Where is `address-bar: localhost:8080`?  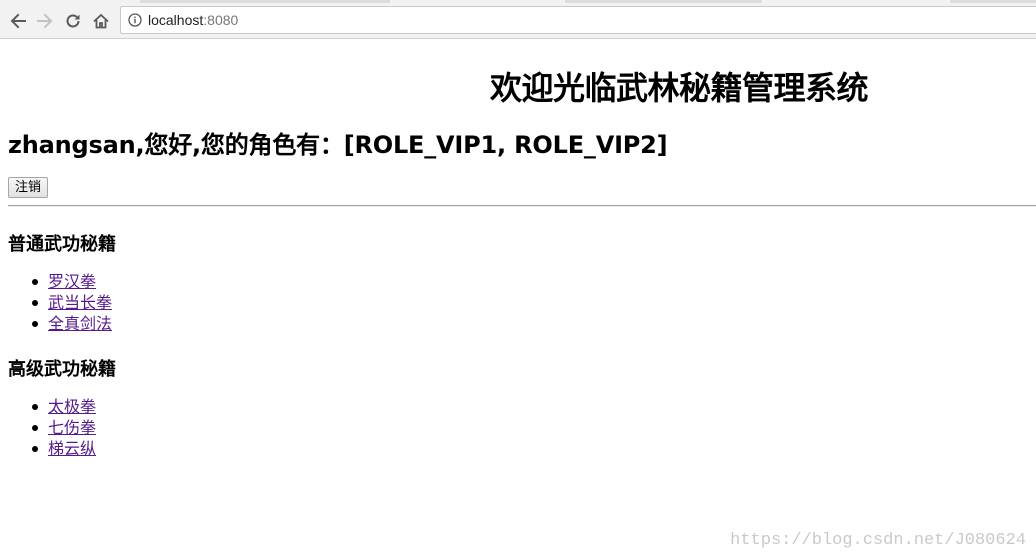 address-bar: localhost:8080 is located at coordinates (578, 20).